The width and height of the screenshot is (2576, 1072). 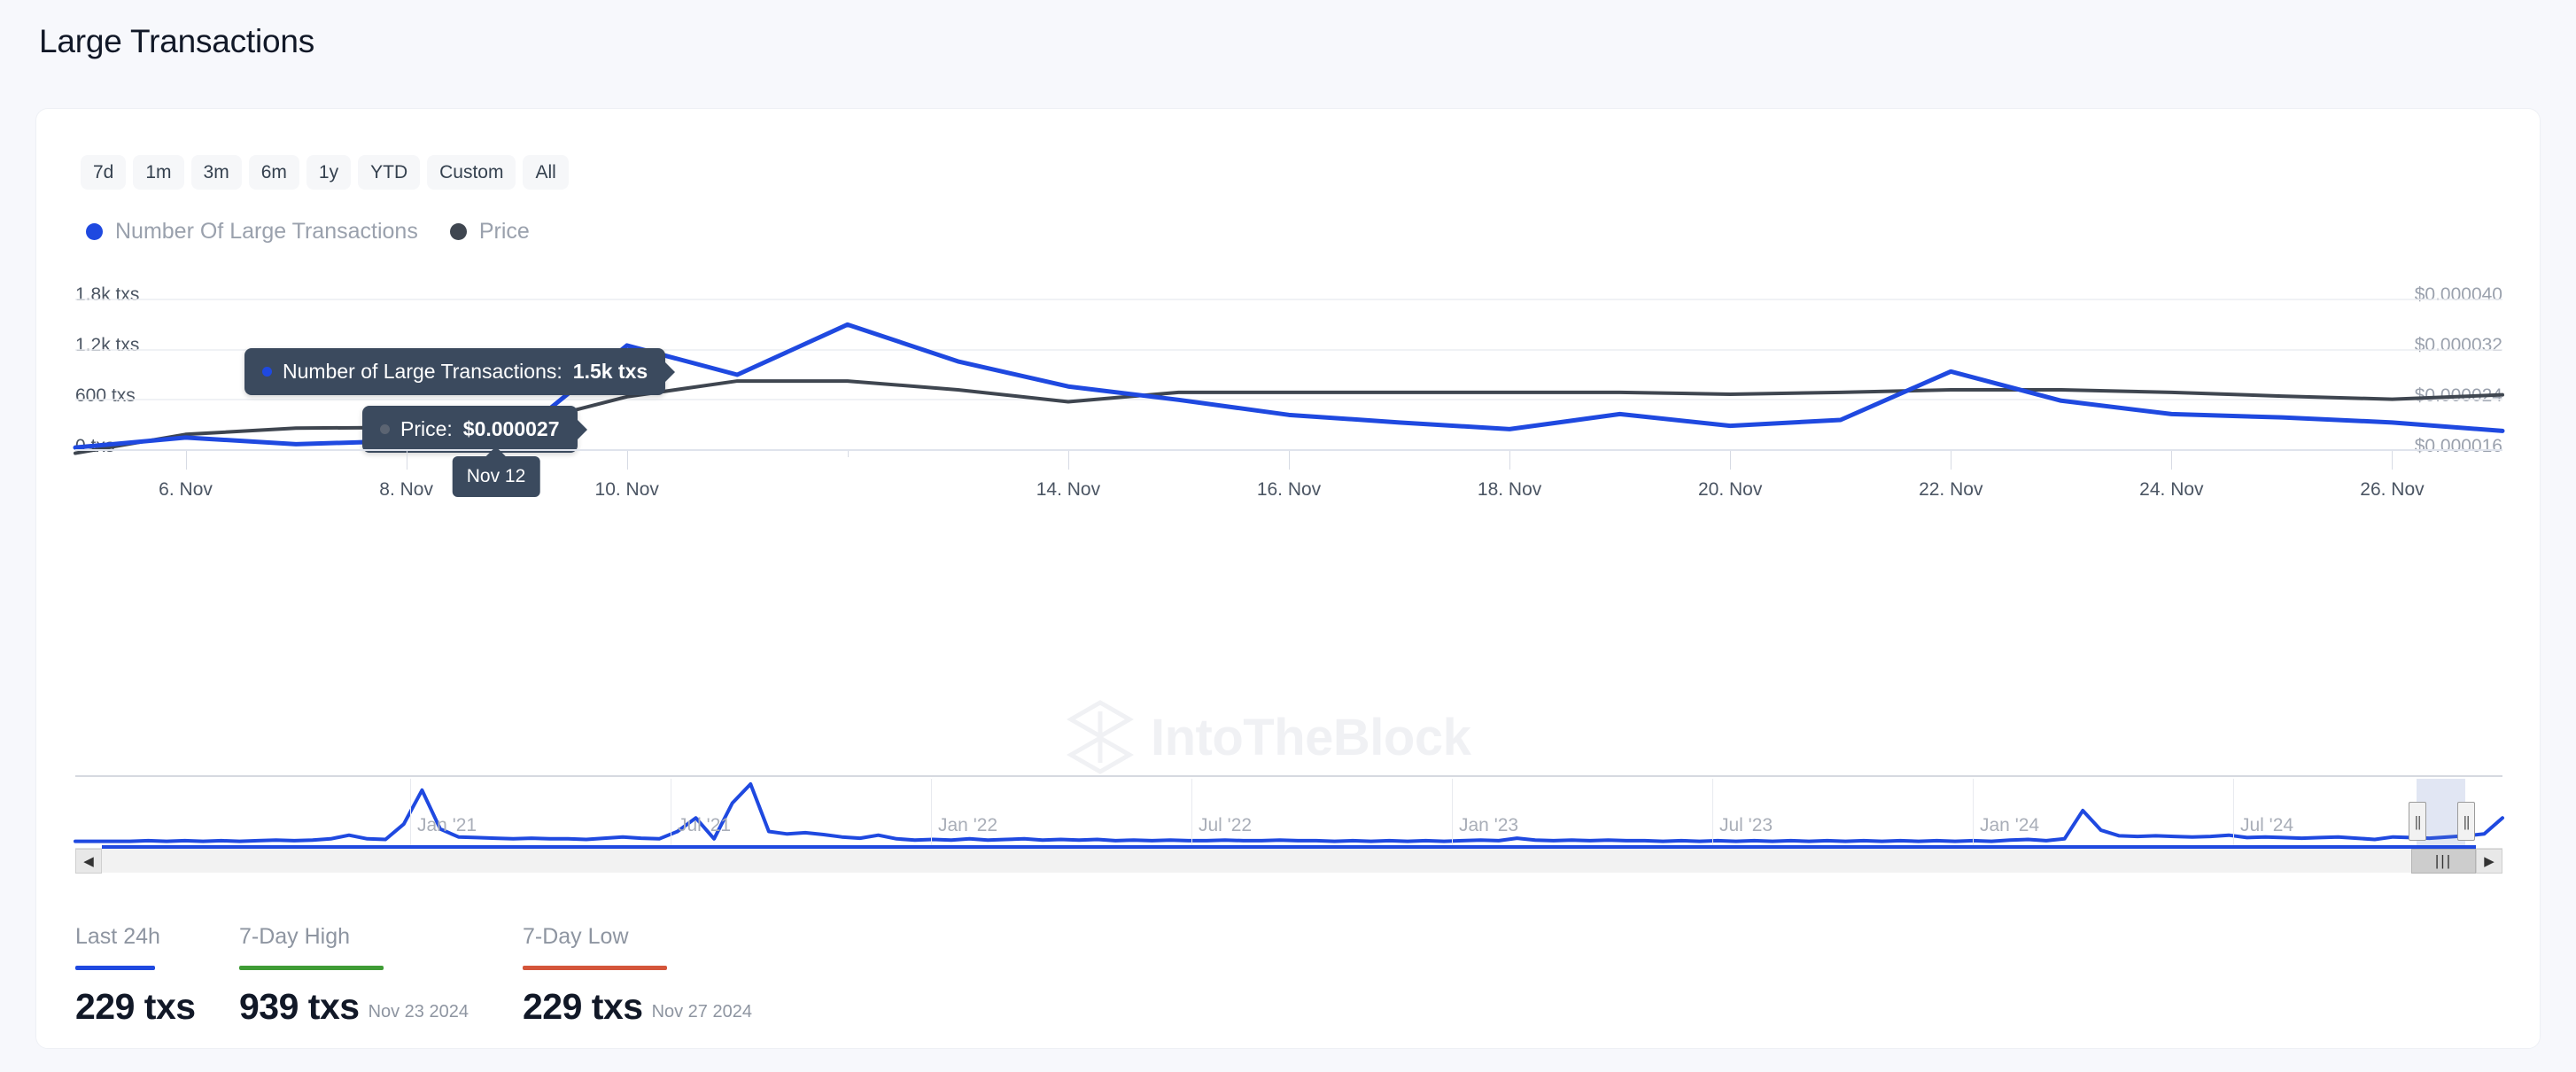 I want to click on scroll-right-button: ▶, so click(x=2489, y=862).